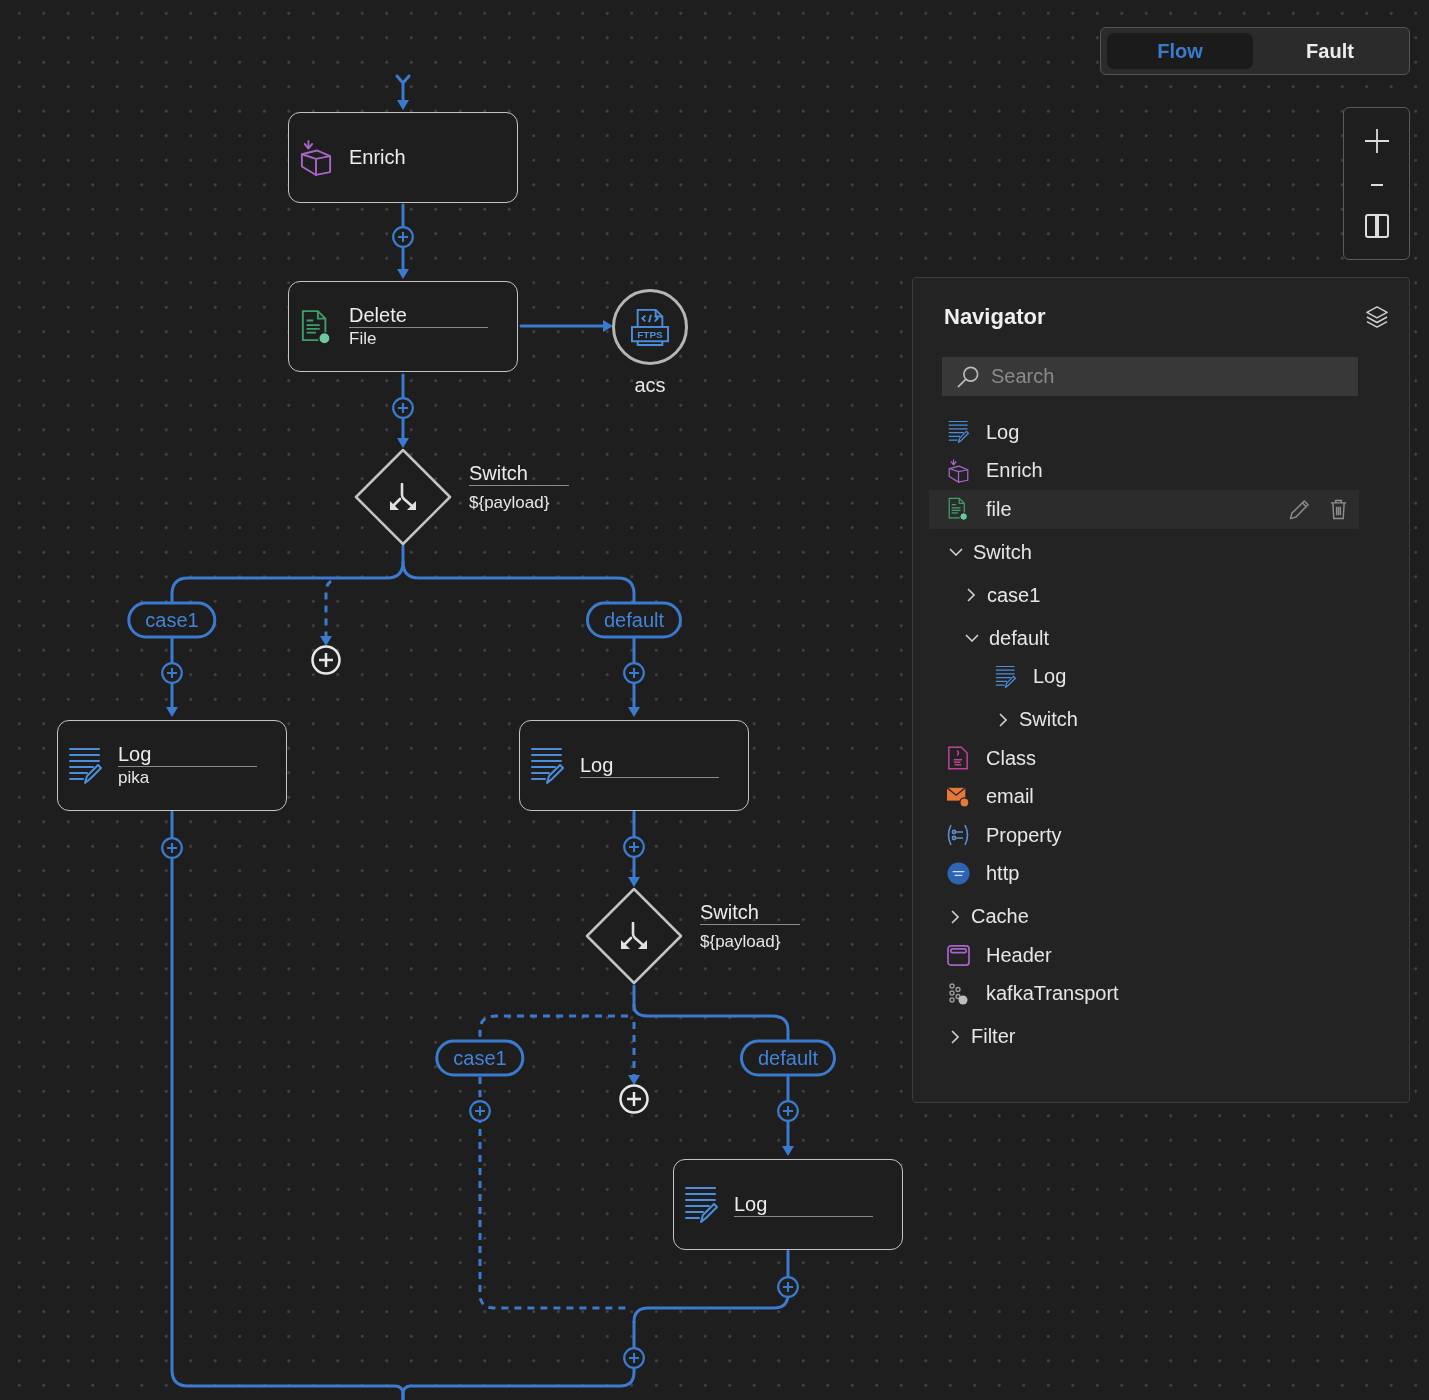 The image size is (1429, 1400). What do you see at coordinates (1376, 185) in the screenshot?
I see `minus-icon` at bounding box center [1376, 185].